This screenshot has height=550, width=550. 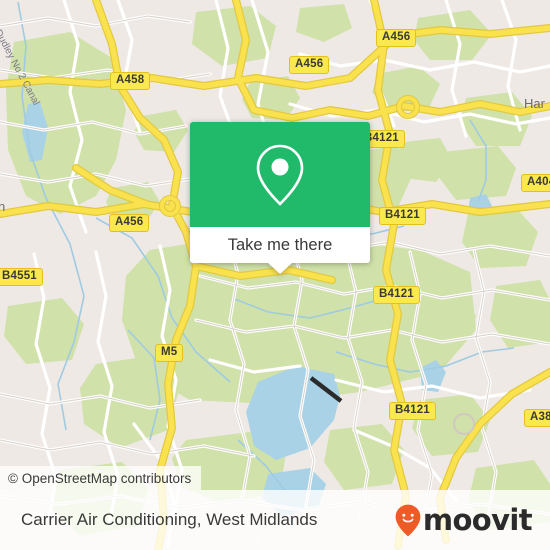 I want to click on road-shield-b4121-lower-mid: B4121, so click(x=396, y=295).